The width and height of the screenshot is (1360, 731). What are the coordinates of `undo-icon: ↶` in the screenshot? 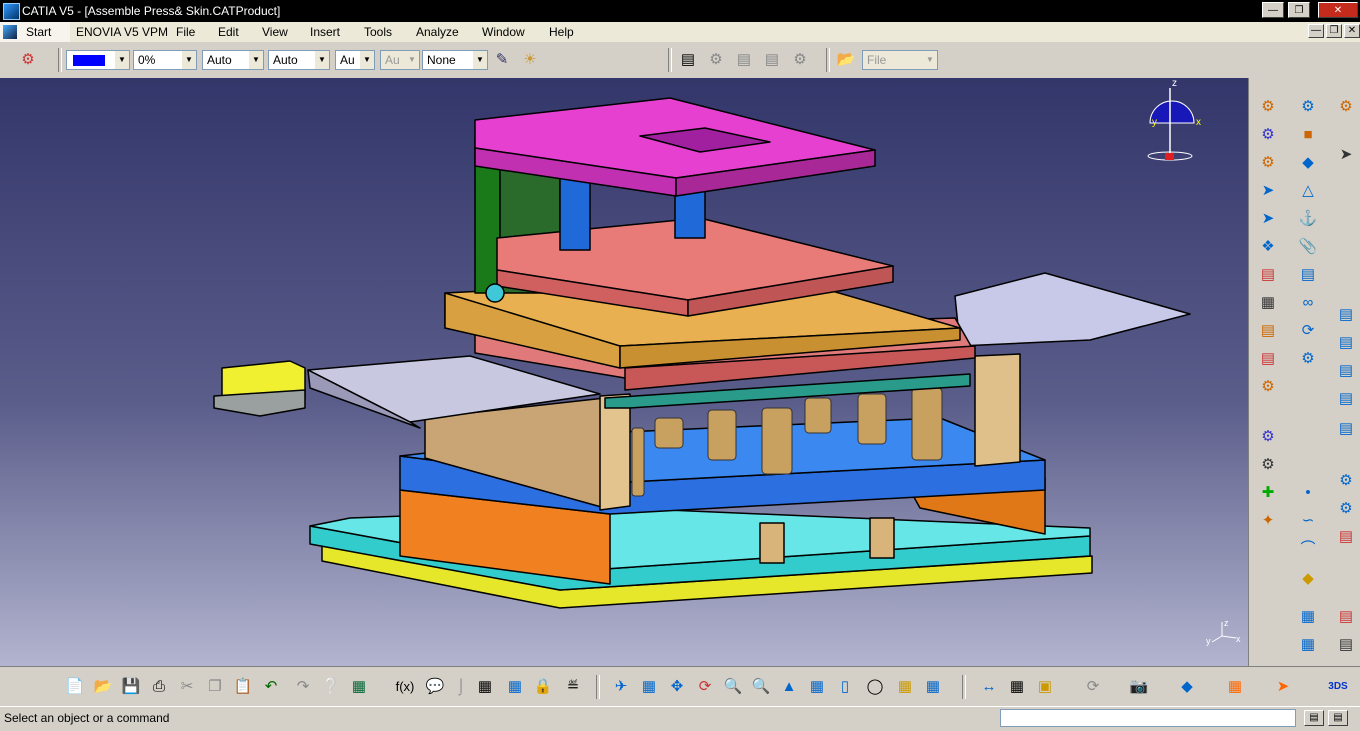 It's located at (271, 687).